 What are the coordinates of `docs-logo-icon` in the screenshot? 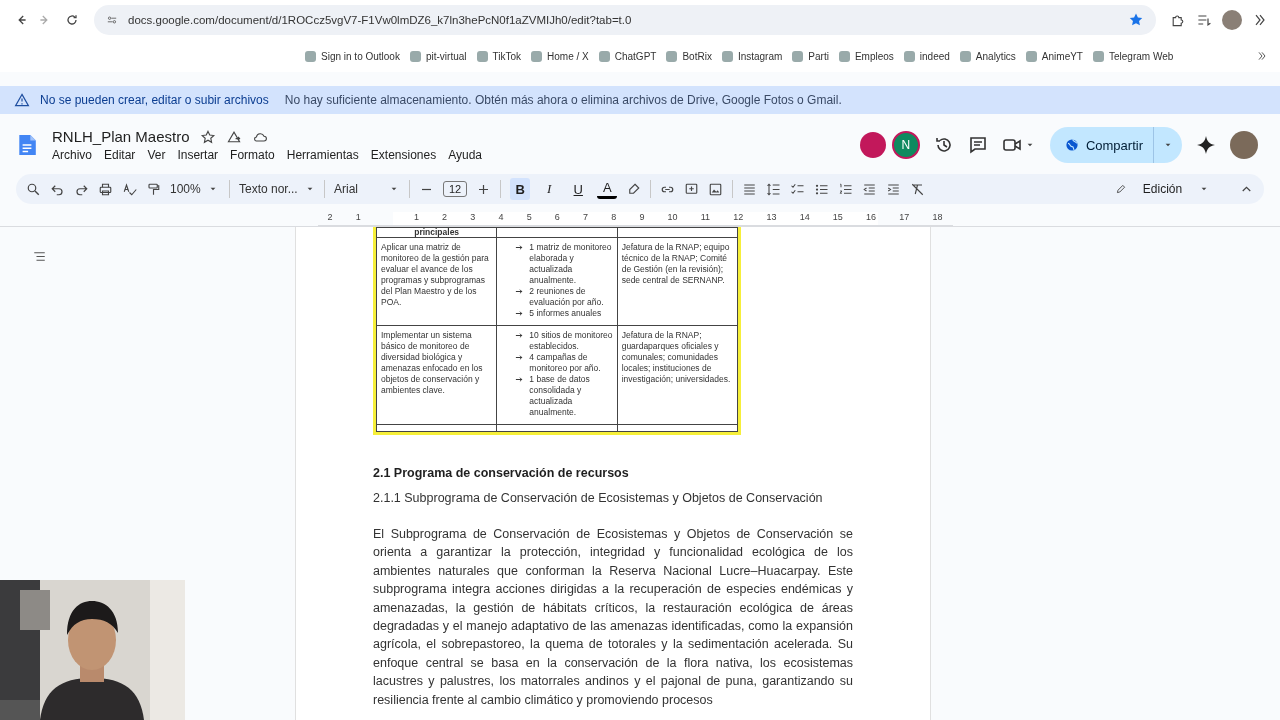 It's located at (27, 145).